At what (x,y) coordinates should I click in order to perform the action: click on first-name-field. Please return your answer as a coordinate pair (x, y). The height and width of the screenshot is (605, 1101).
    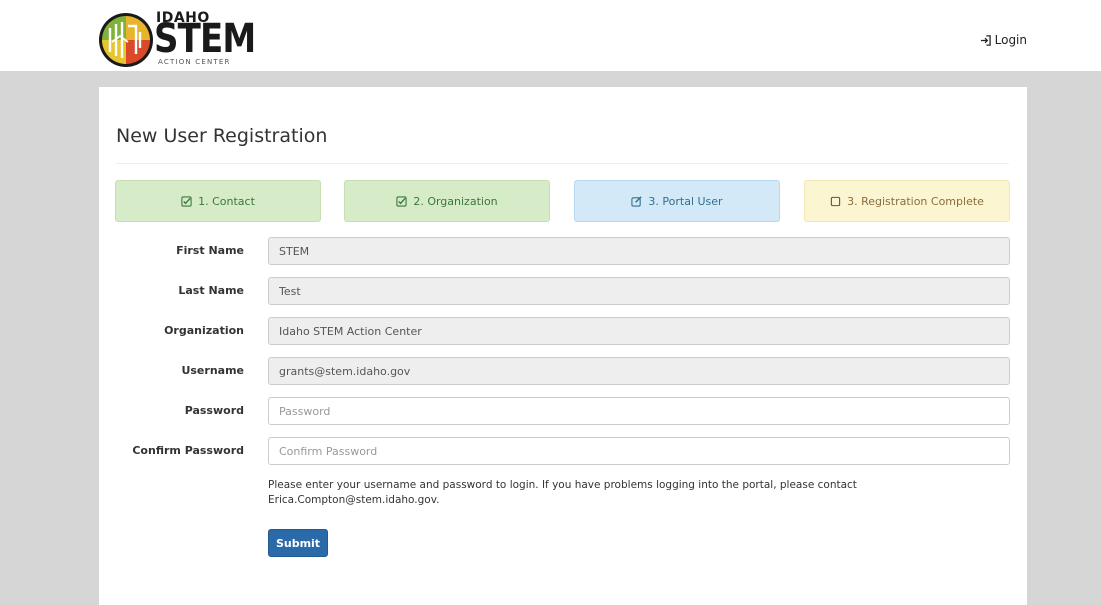
    Looking at the image, I should click on (639, 251).